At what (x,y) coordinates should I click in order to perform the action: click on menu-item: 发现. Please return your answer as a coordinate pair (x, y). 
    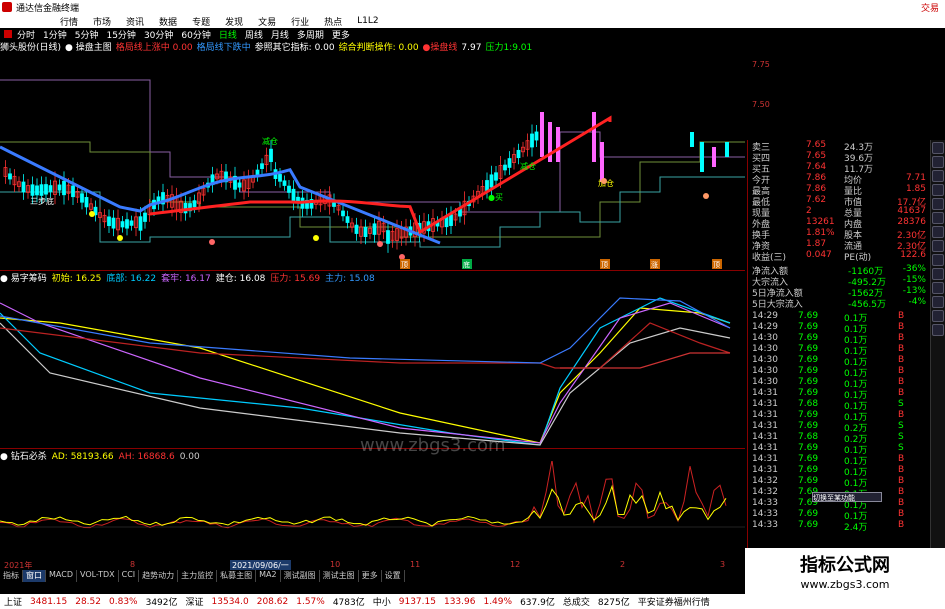
    Looking at the image, I should click on (234, 21).